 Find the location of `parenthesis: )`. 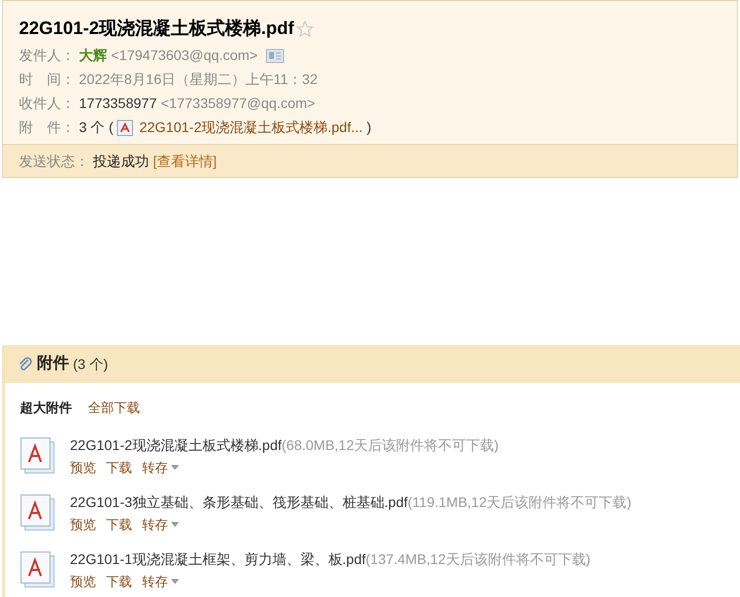

parenthesis: ) is located at coordinates (369, 127).